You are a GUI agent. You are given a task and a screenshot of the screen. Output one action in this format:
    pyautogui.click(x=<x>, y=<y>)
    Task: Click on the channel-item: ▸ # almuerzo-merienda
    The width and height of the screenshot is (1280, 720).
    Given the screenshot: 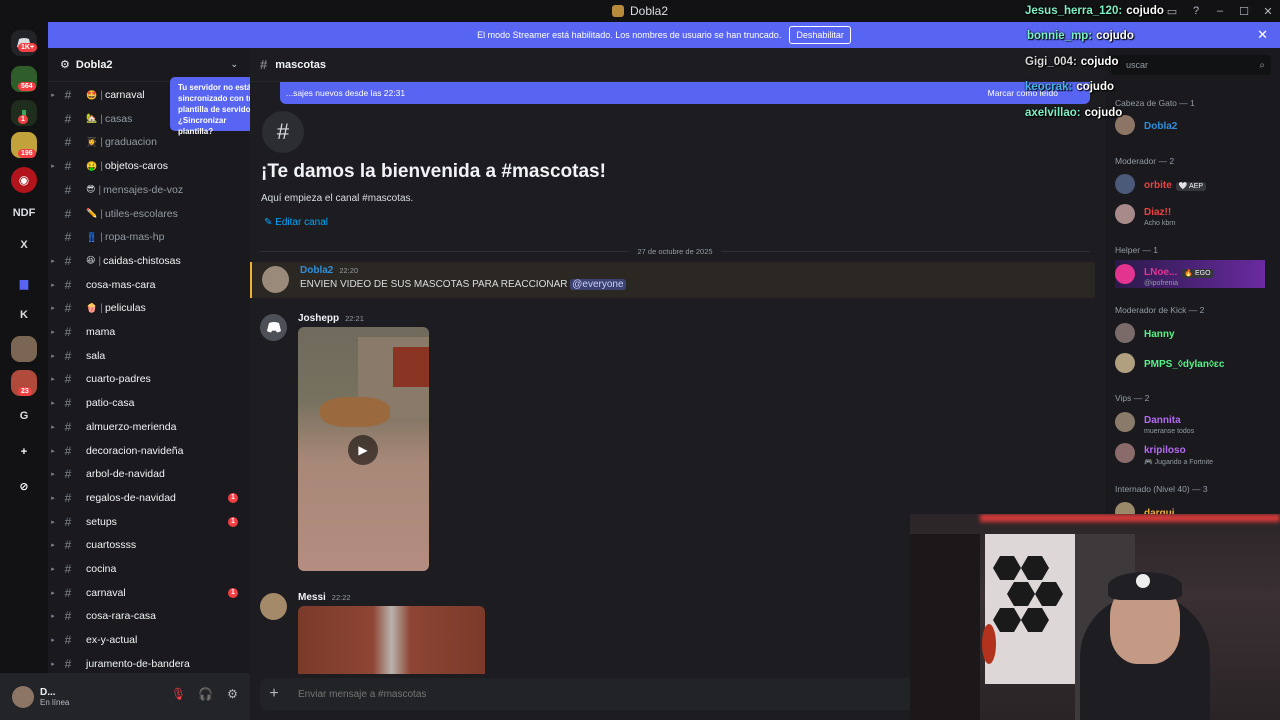 What is the action you would take?
    pyautogui.click(x=149, y=427)
    